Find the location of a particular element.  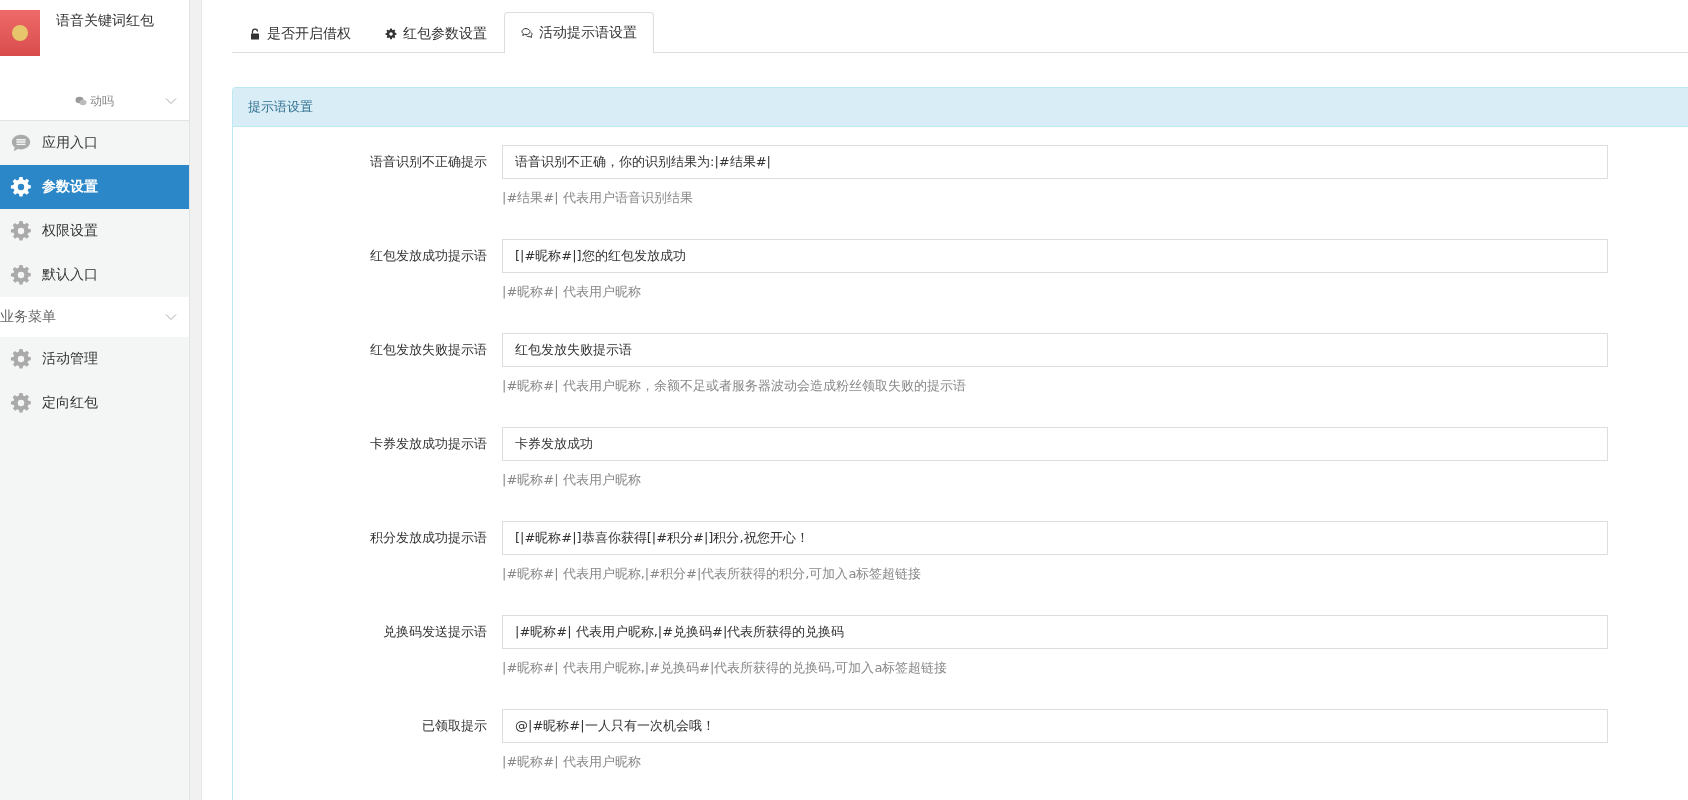

lock-icon is located at coordinates (255, 33).